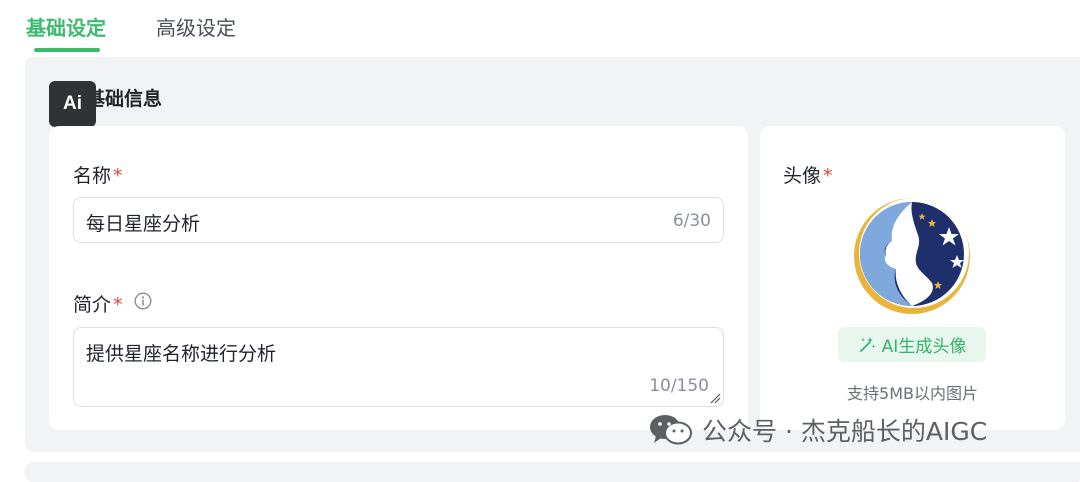 The width and height of the screenshot is (1080, 482). I want to click on ai-badge-icon: Ai, so click(72, 104).